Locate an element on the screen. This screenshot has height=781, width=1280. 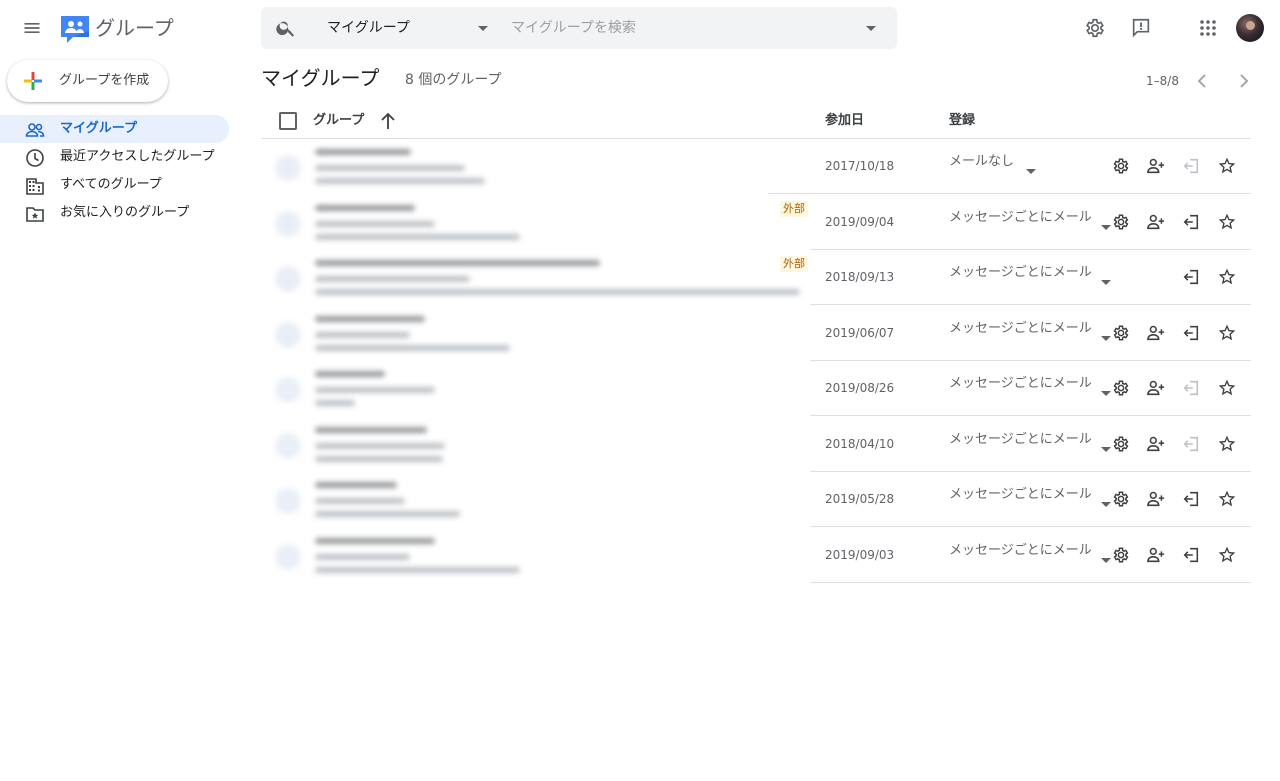
dropdown-arrow-icon is located at coordinates (483, 29).